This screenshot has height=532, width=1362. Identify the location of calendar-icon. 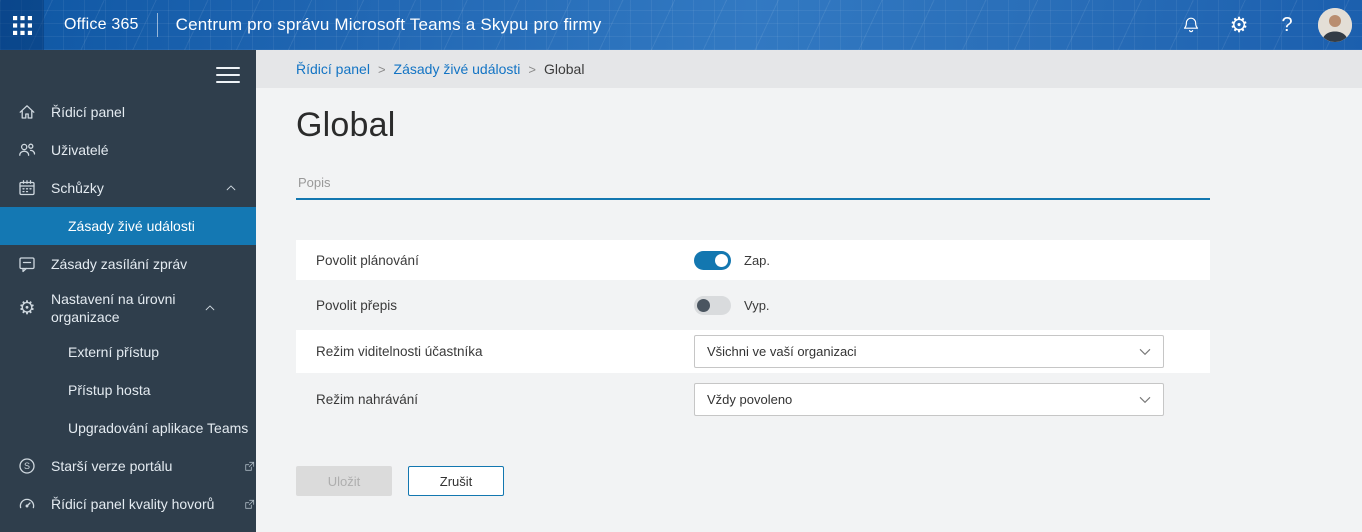
(27, 188).